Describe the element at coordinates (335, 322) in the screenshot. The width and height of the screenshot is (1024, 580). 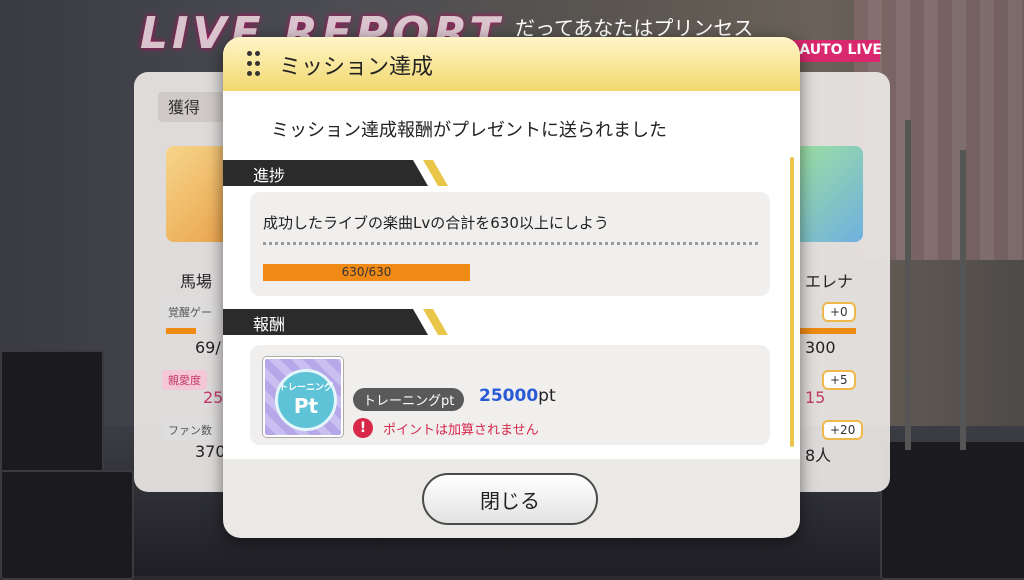
I see `reward-section-header: 報酬` at that location.